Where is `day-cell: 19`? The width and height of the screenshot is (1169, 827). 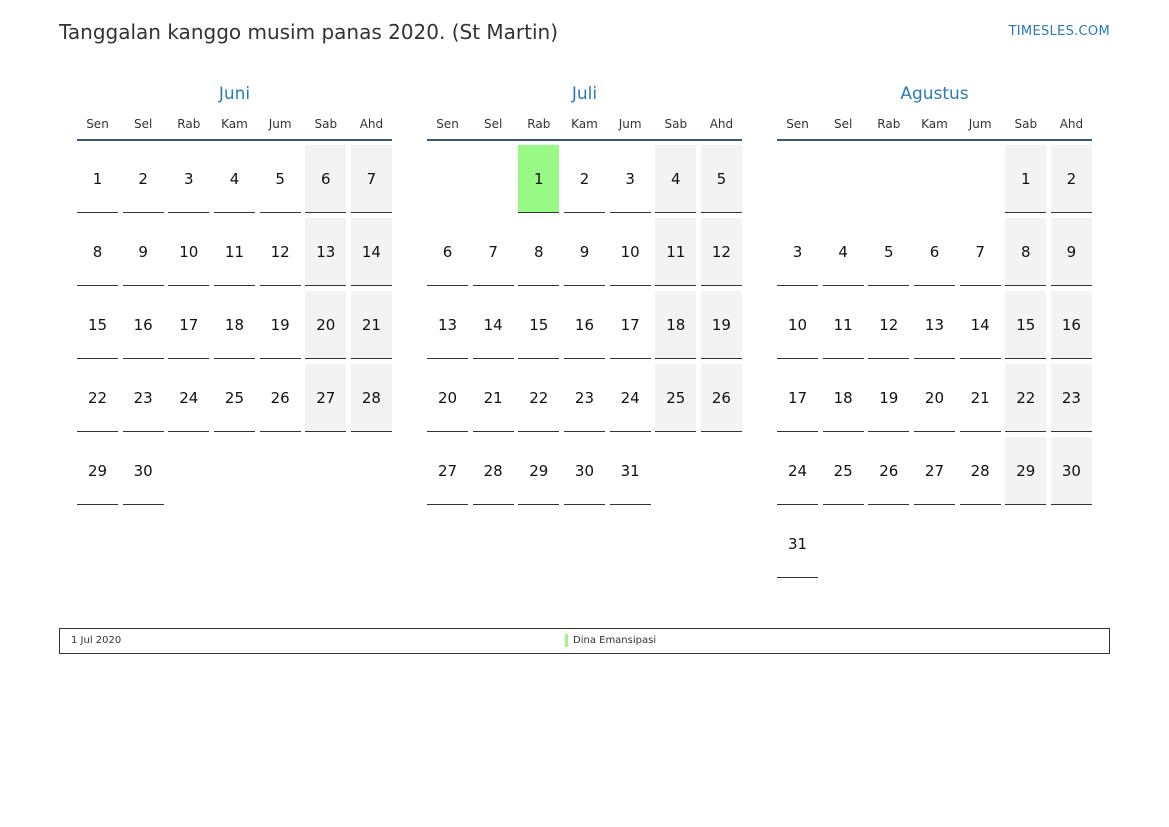
day-cell: 19 is located at coordinates (280, 325).